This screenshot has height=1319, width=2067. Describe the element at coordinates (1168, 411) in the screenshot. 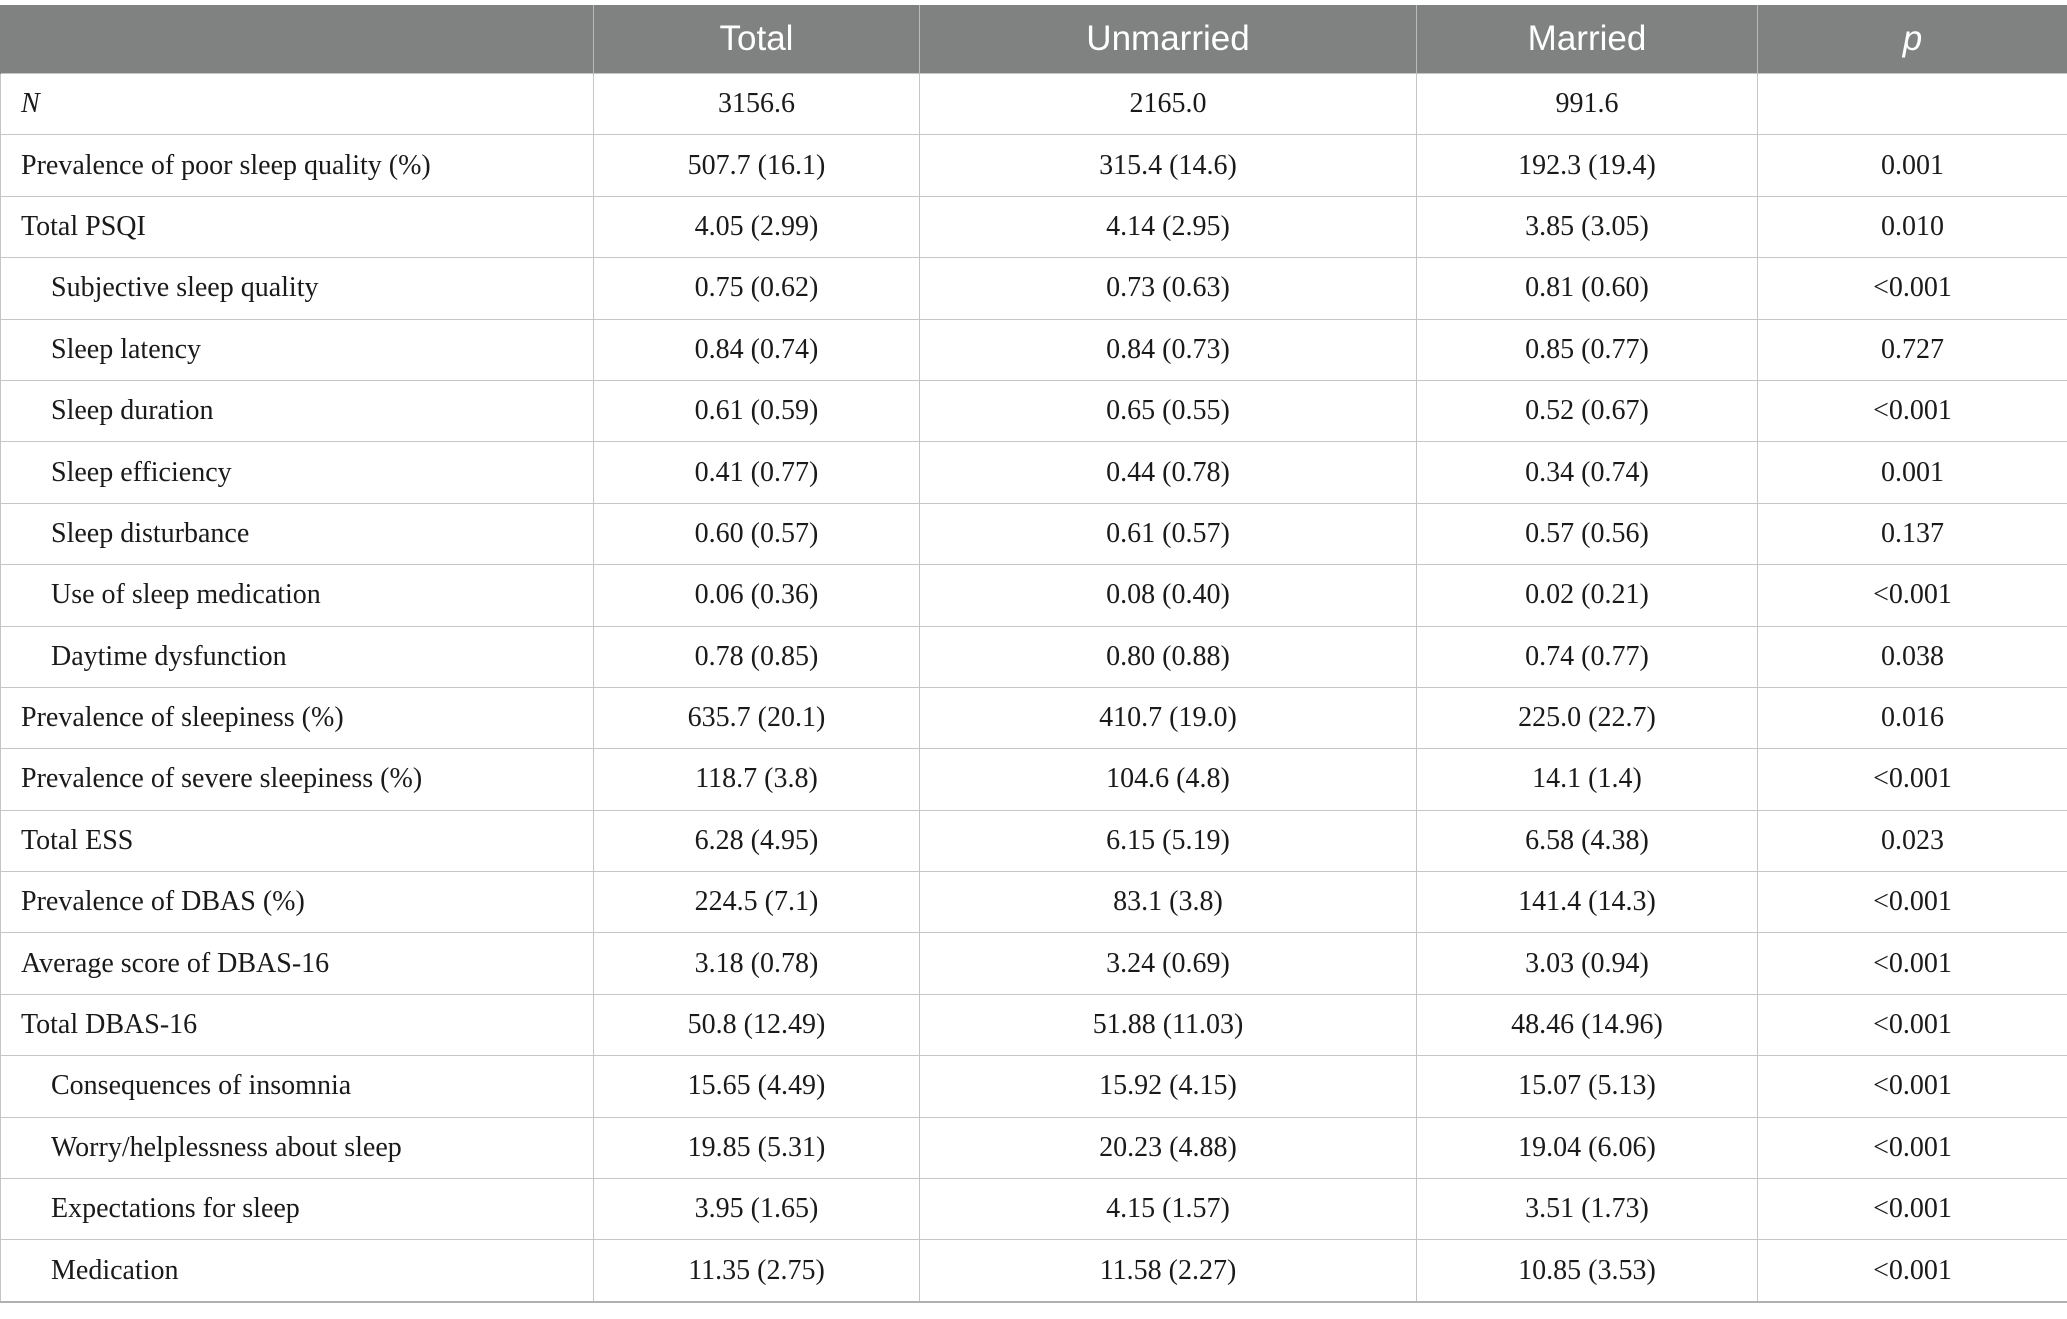

I see `cell-unmarried: 0.65 (0.55)` at that location.